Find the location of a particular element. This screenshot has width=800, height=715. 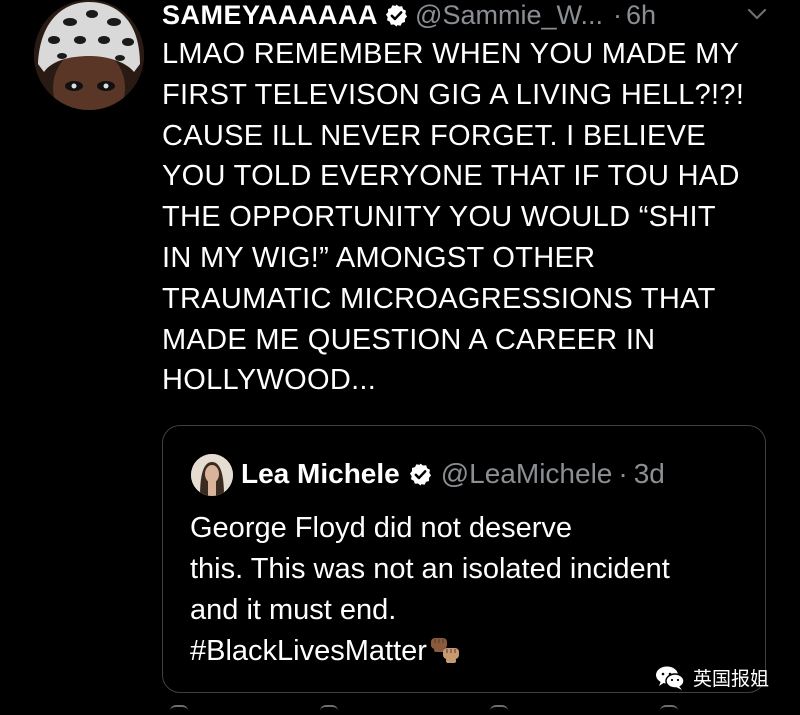

like-icon is located at coordinates (499, 710).